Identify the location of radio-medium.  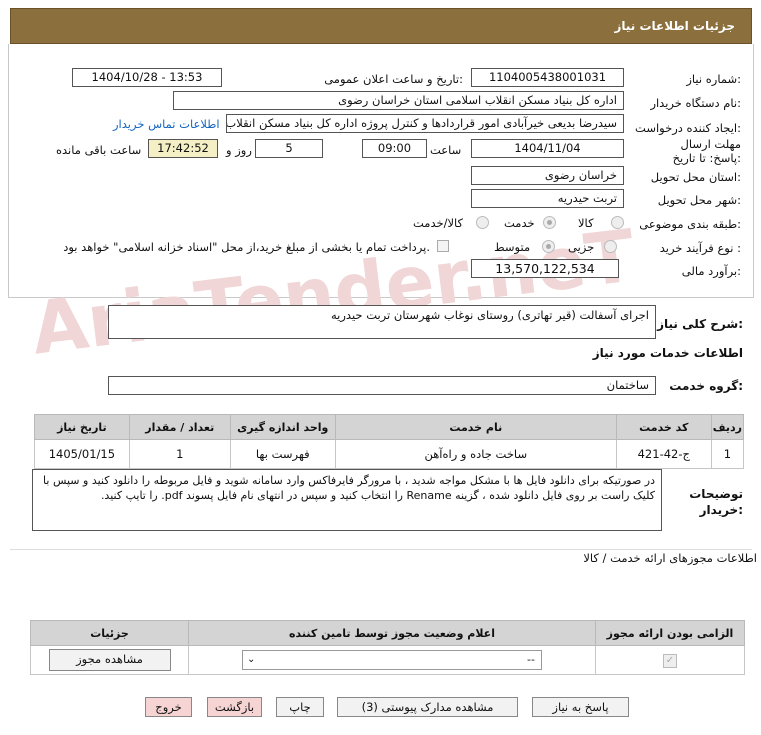
(548, 246).